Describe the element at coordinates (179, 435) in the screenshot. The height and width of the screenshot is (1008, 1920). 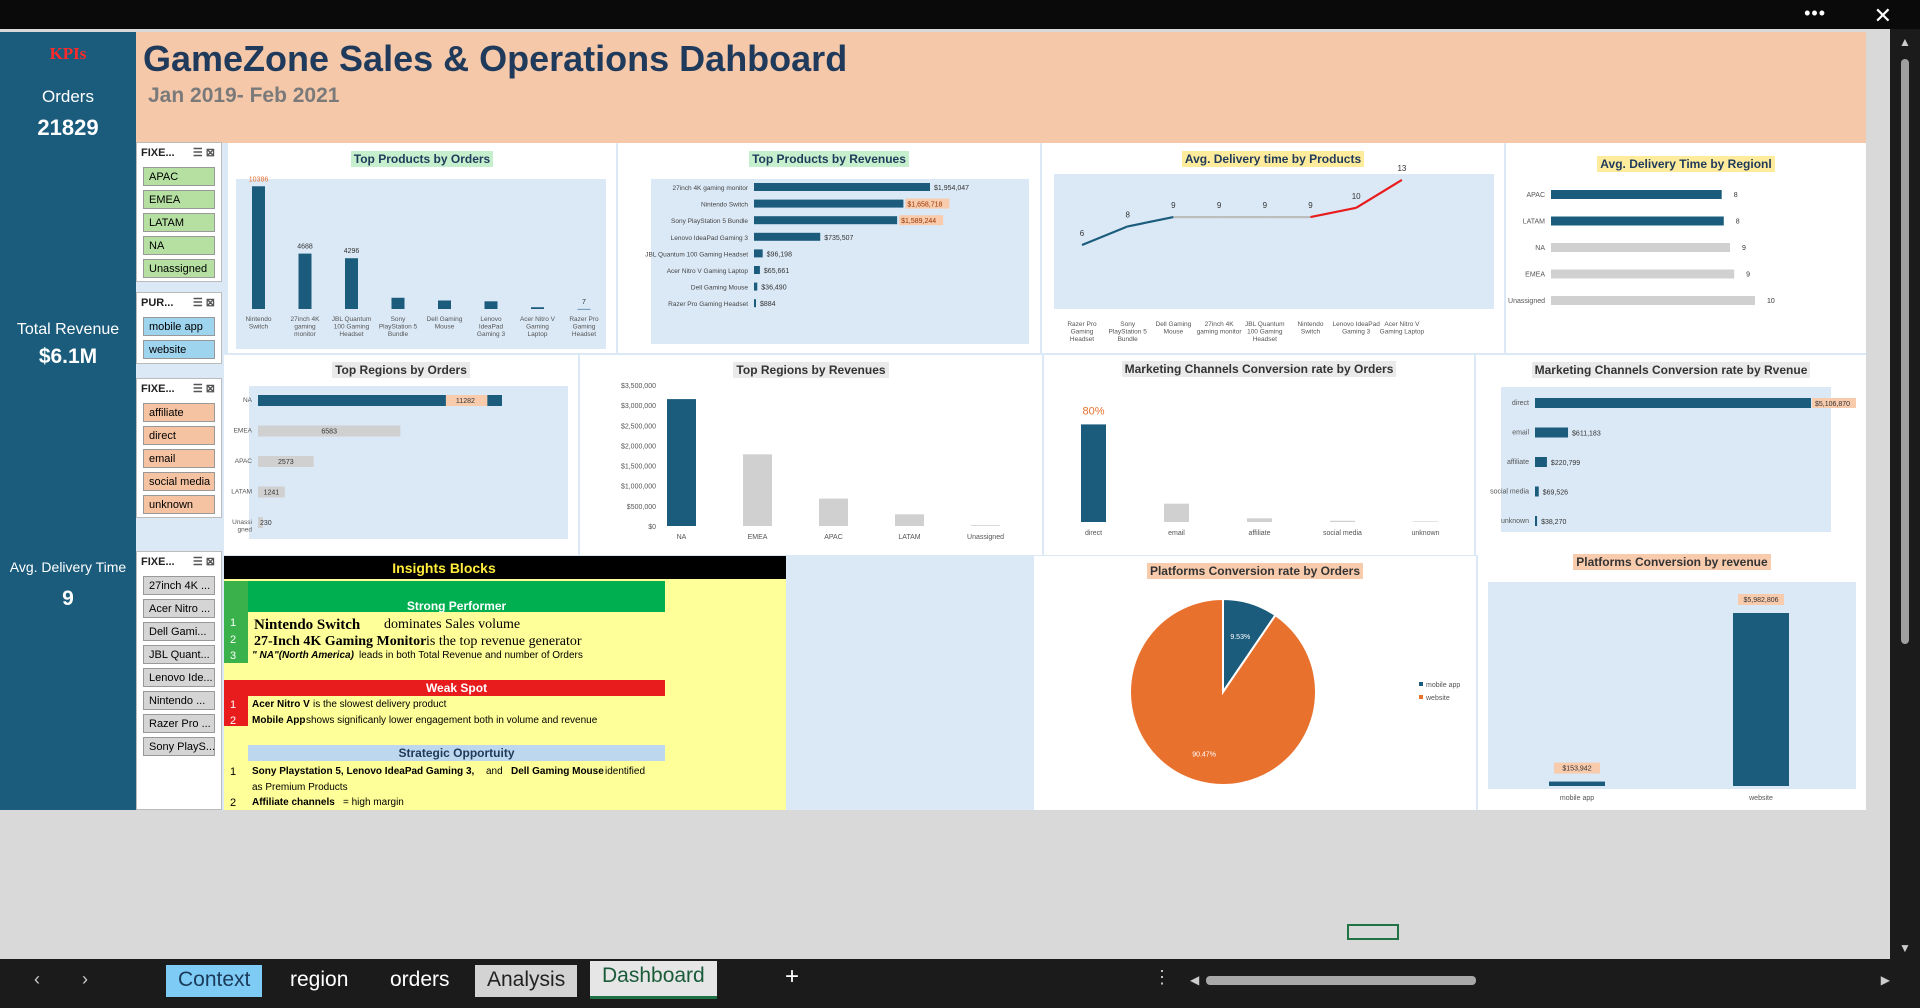
I see `slicer-item: direct` at that location.